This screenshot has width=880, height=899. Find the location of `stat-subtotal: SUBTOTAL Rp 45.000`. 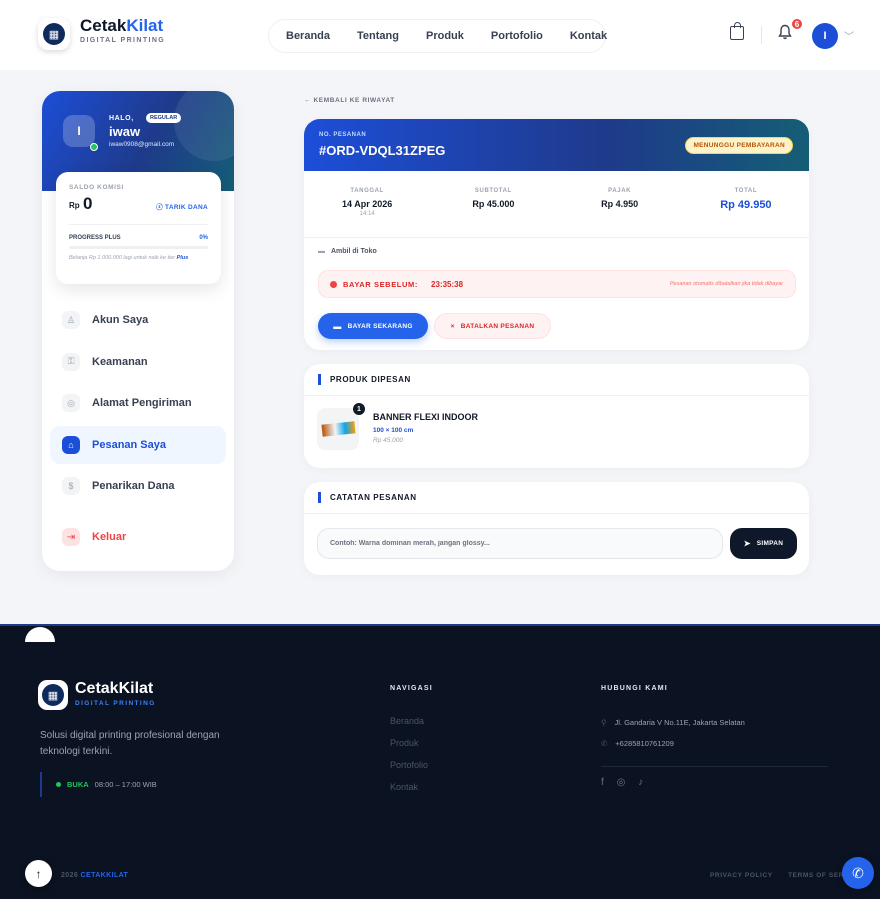

stat-subtotal: SUBTOTAL Rp 45.000 is located at coordinates (493, 204).